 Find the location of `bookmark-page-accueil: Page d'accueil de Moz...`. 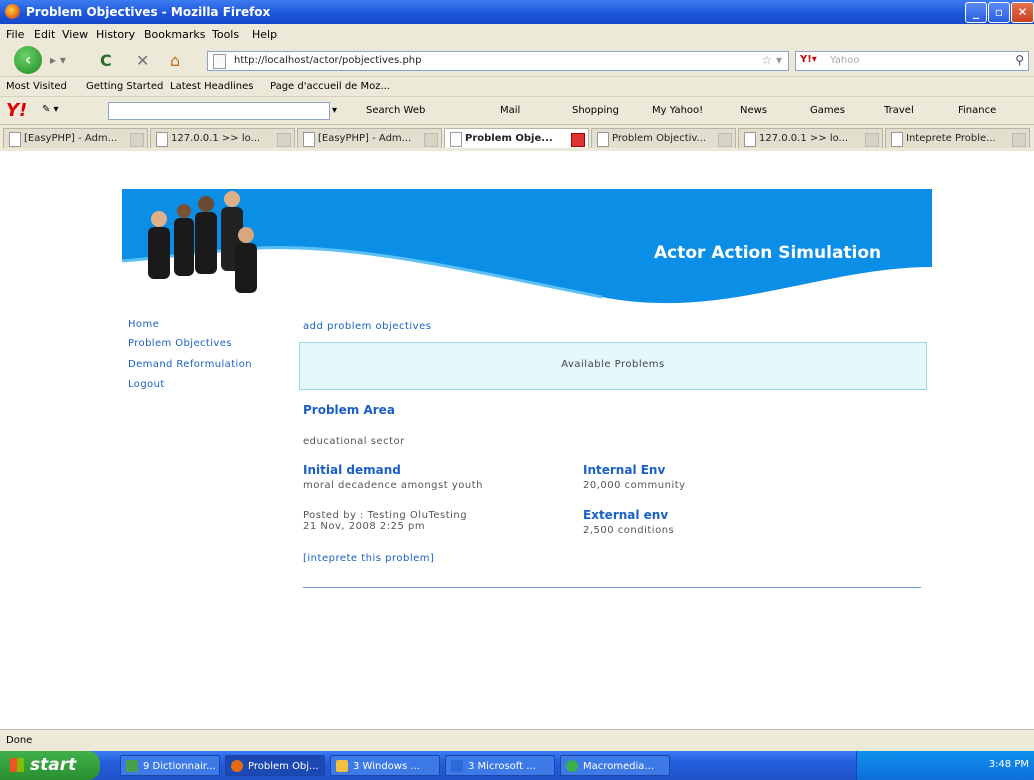

bookmark-page-accueil: Page d'accueil de Moz... is located at coordinates (330, 86).